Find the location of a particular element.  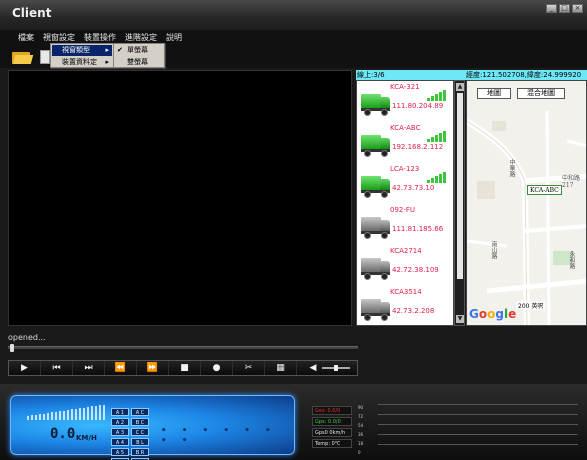

vehicle-ip: 42.73.73.10 is located at coordinates (413, 188).